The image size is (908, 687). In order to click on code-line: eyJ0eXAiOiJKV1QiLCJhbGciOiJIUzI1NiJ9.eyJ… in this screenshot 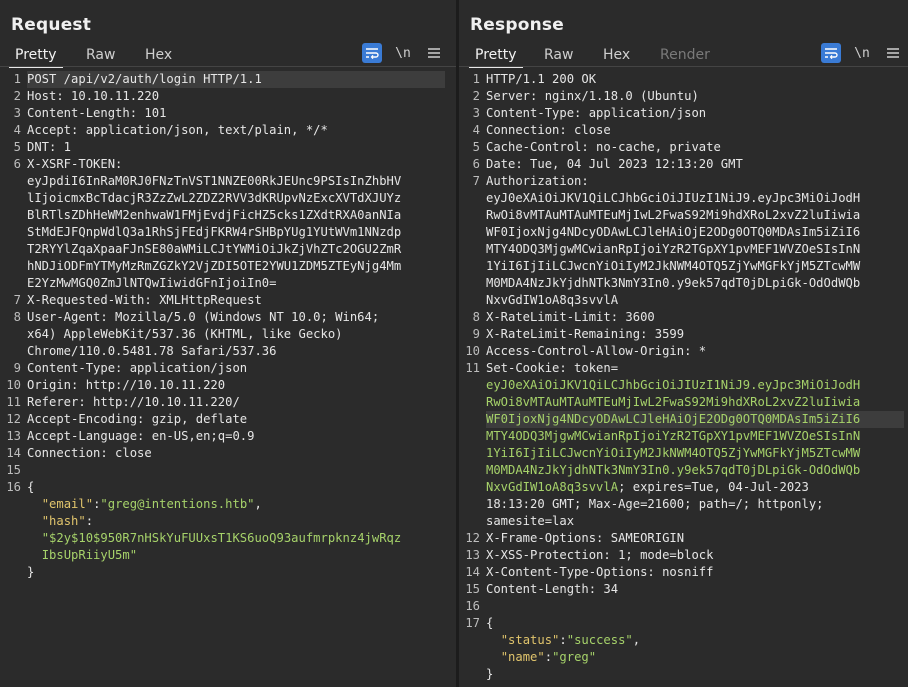, I will do `click(673, 198)`.